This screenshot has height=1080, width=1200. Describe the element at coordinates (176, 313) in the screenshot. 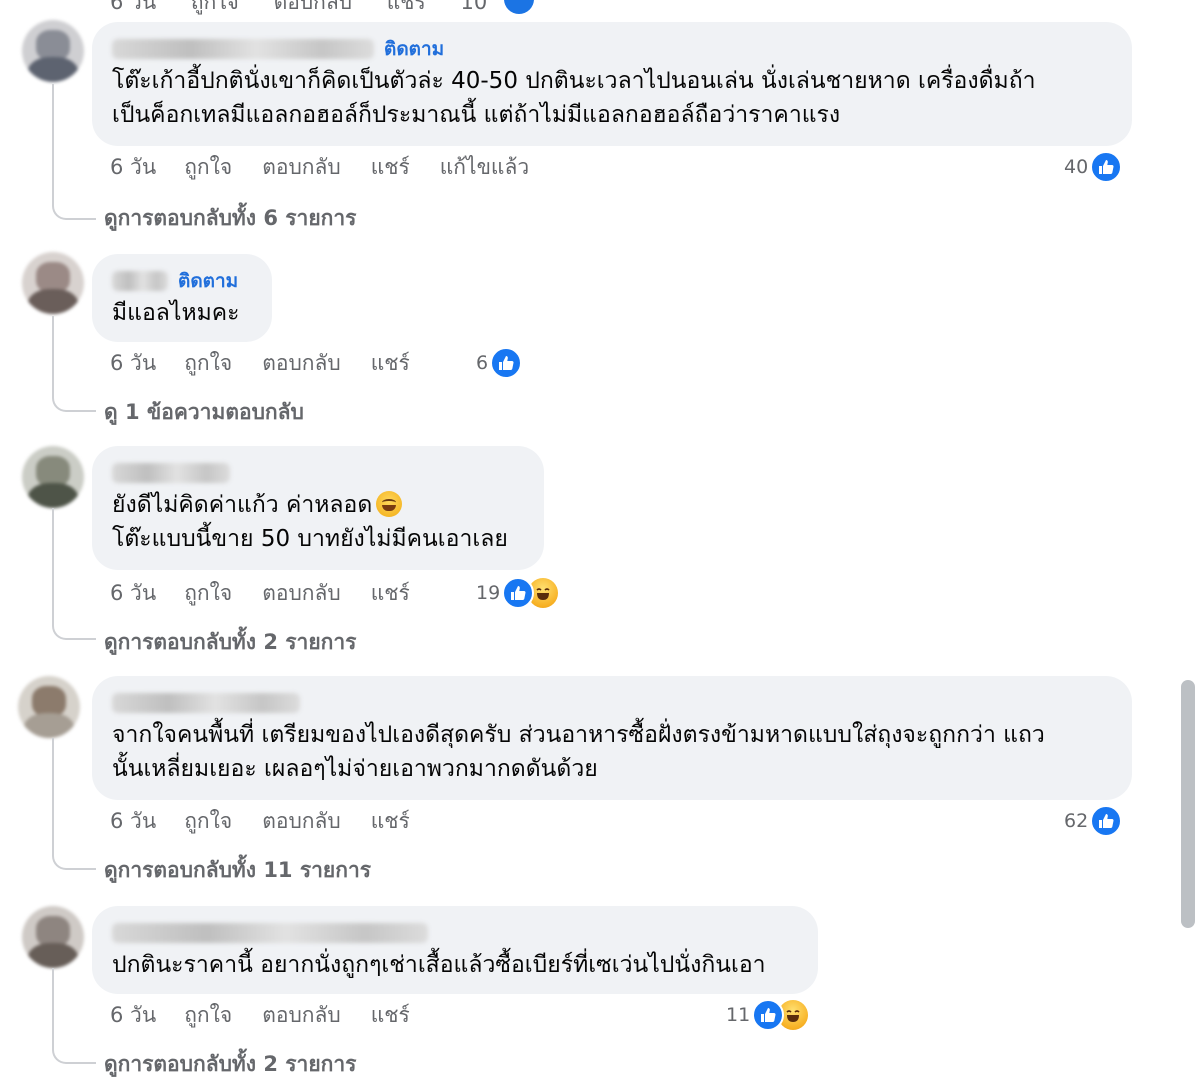

I see `comment-text: มีแอลไหมคะ` at that location.